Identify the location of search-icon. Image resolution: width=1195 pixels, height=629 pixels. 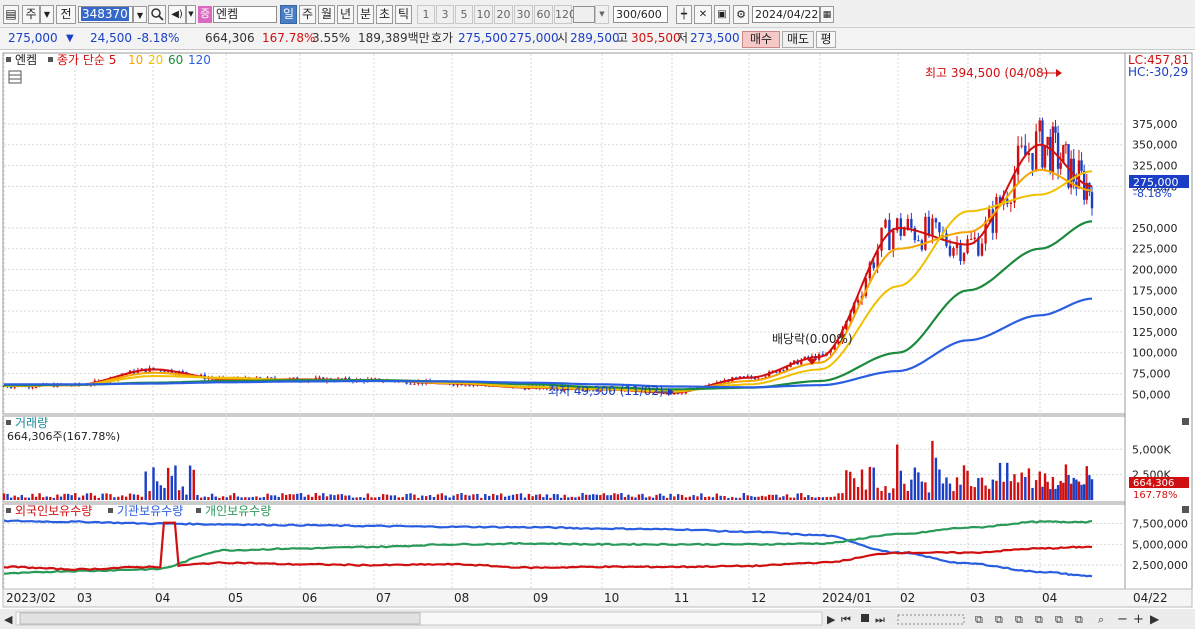
(157, 14).